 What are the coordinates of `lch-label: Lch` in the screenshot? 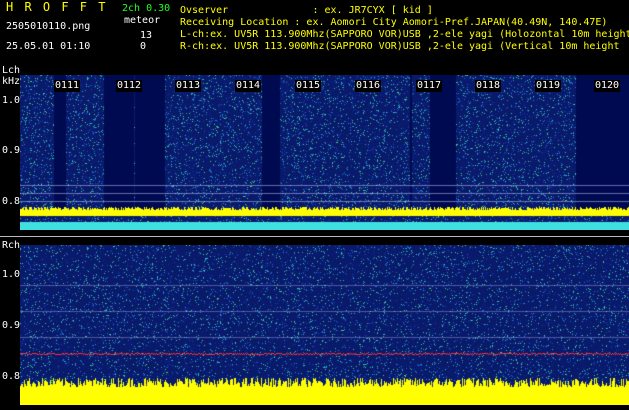 It's located at (11, 70).